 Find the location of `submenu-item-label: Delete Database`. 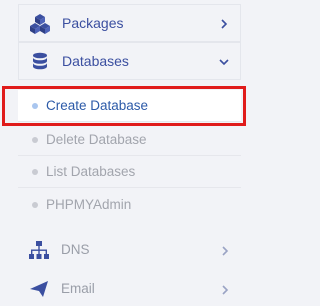

submenu-item-label: Delete Database is located at coordinates (96, 139).